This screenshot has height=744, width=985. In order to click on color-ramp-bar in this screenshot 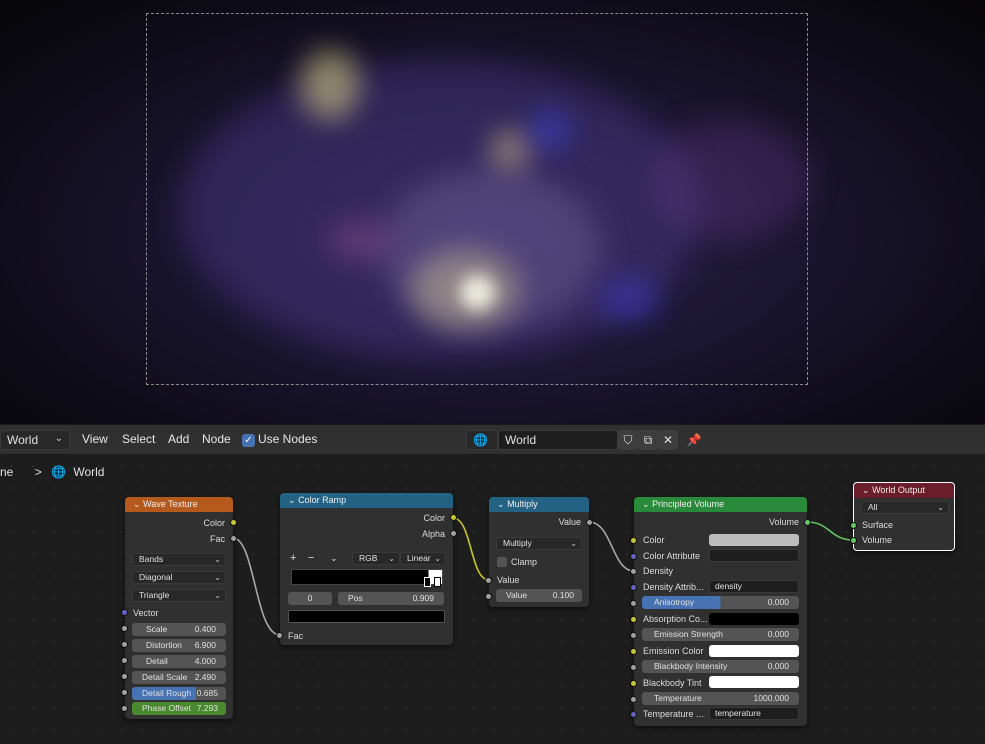, I will do `click(367, 577)`.